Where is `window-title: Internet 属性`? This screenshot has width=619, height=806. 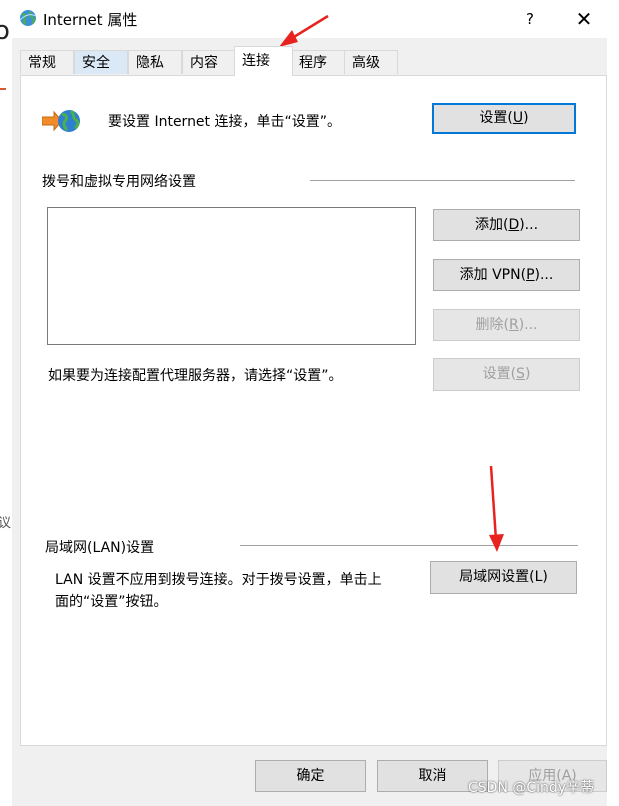 window-title: Internet 属性 is located at coordinates (90, 20).